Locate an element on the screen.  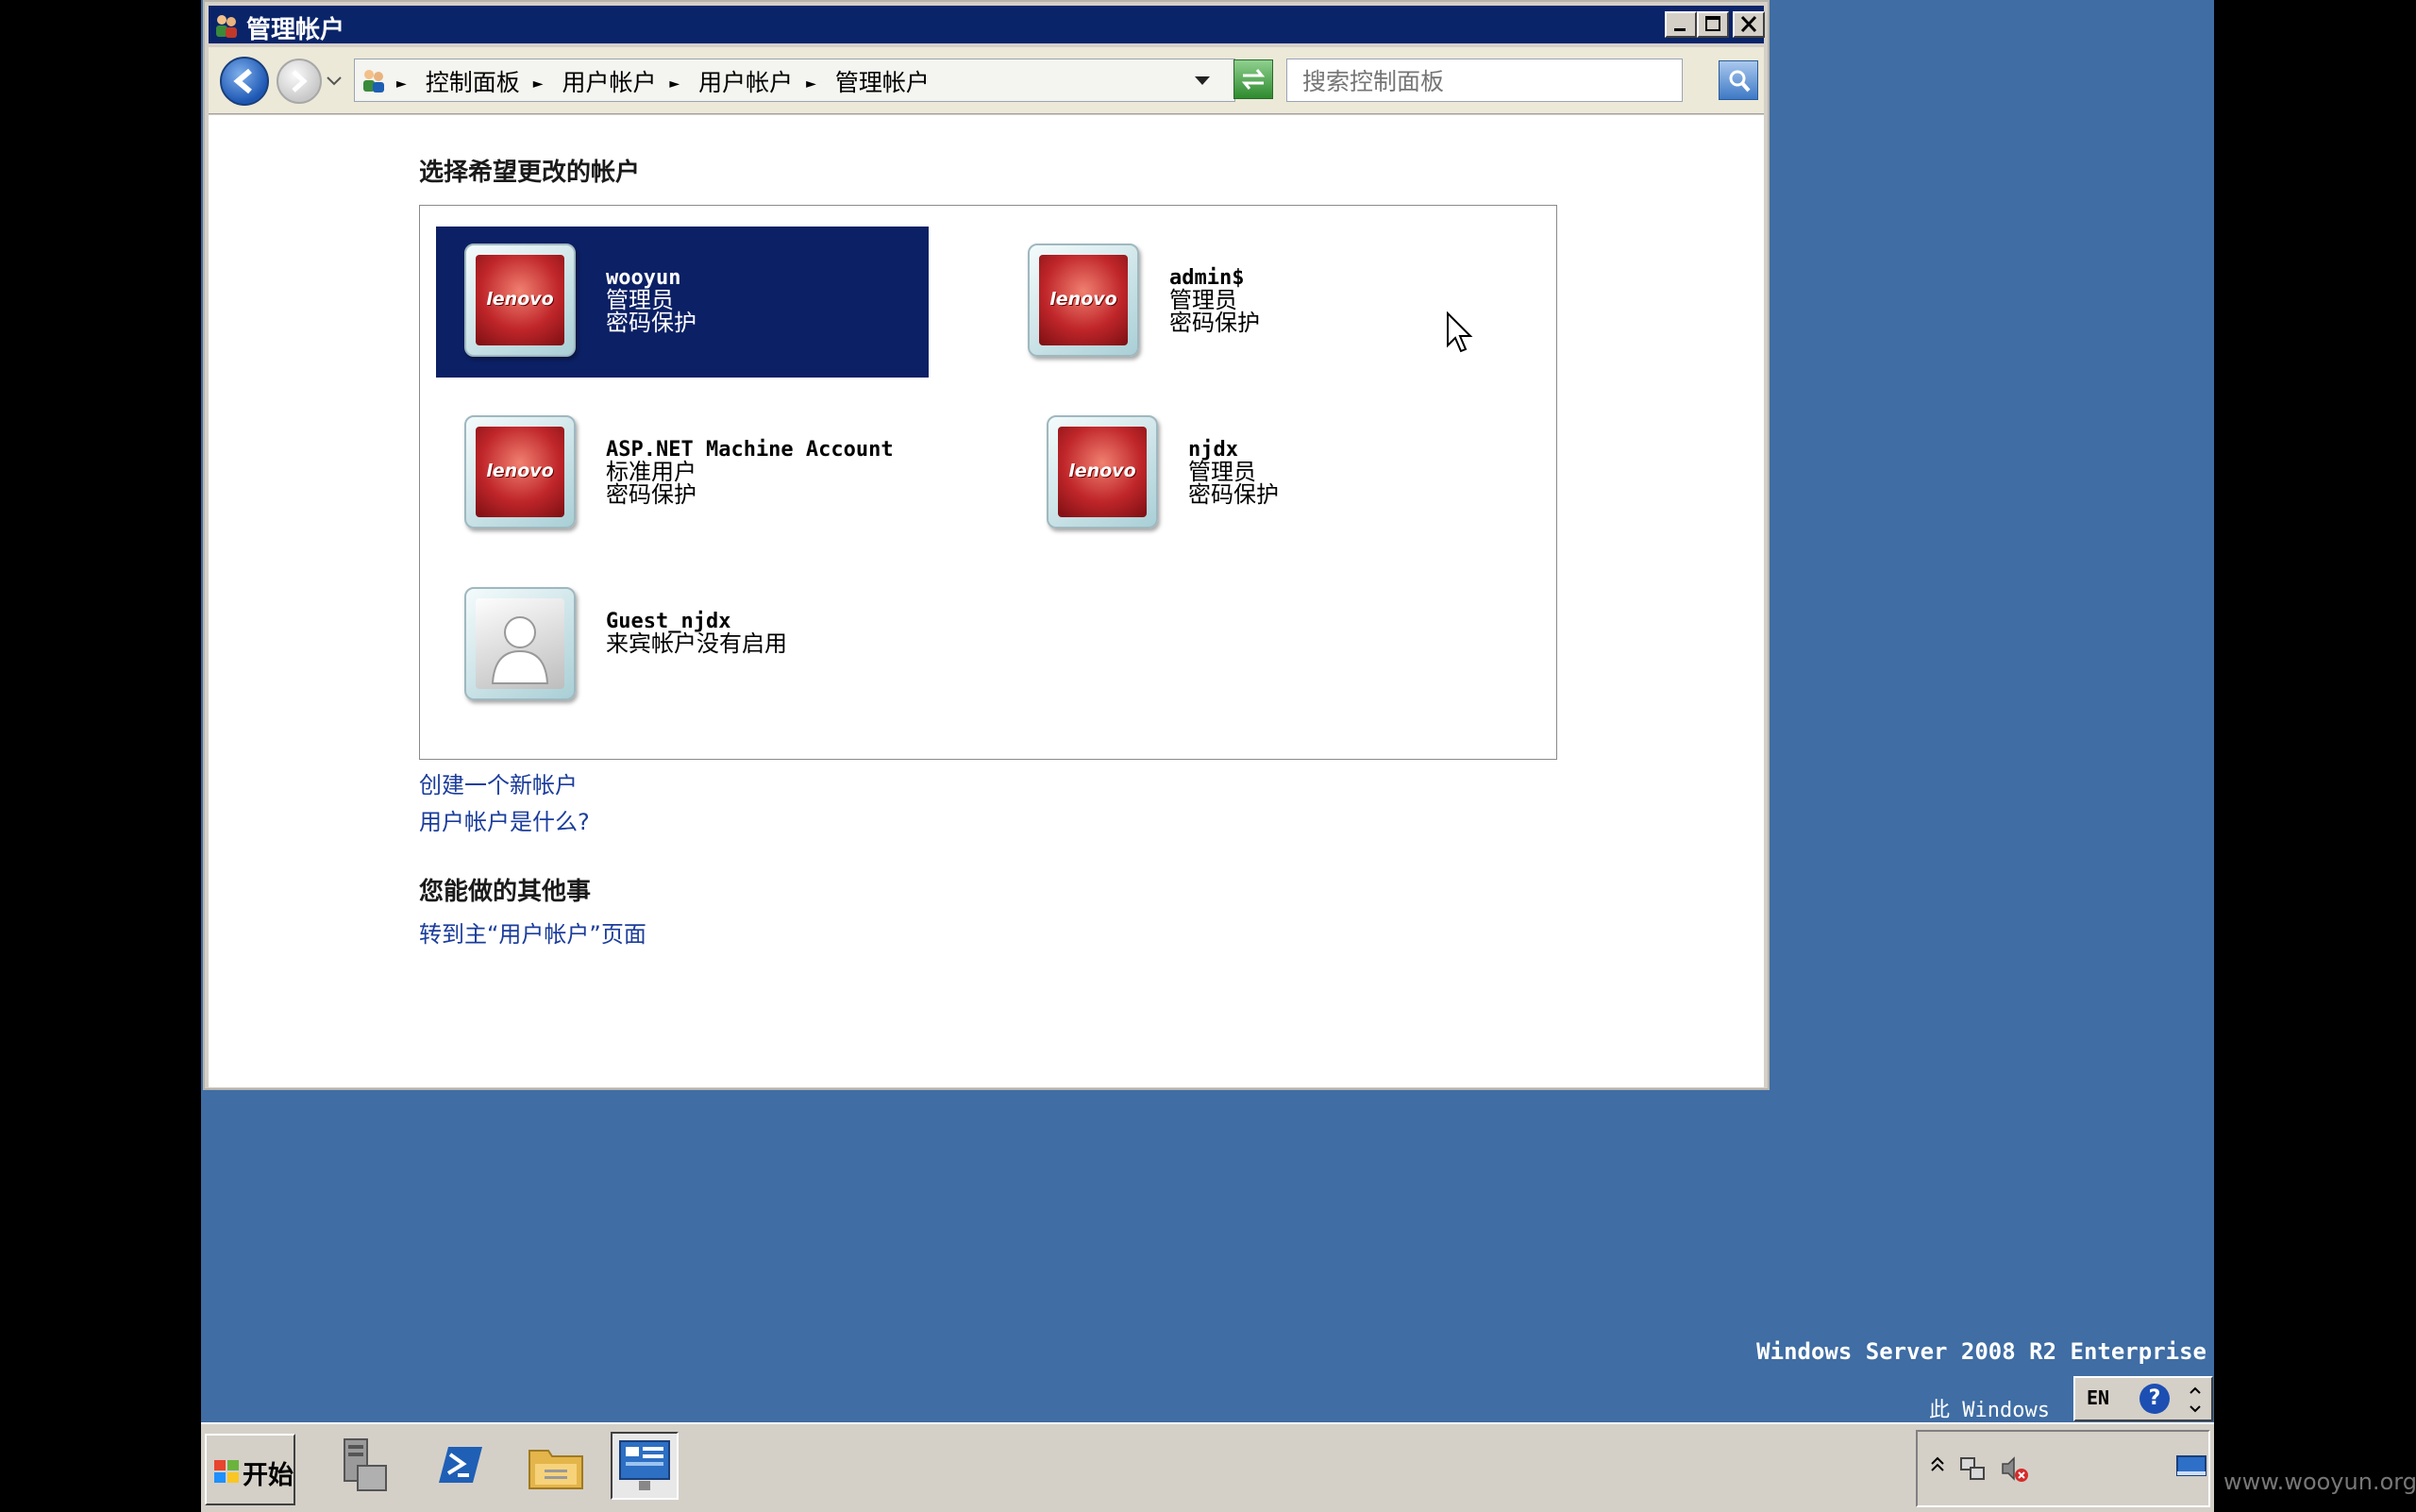
search-icon is located at coordinates (1740, 81).